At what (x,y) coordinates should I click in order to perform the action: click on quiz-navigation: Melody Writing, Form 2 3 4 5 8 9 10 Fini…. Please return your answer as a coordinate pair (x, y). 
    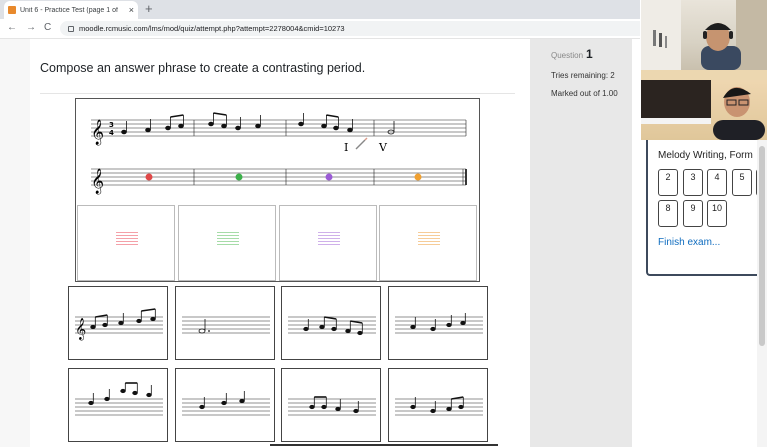
    Looking at the image, I should click on (706, 208).